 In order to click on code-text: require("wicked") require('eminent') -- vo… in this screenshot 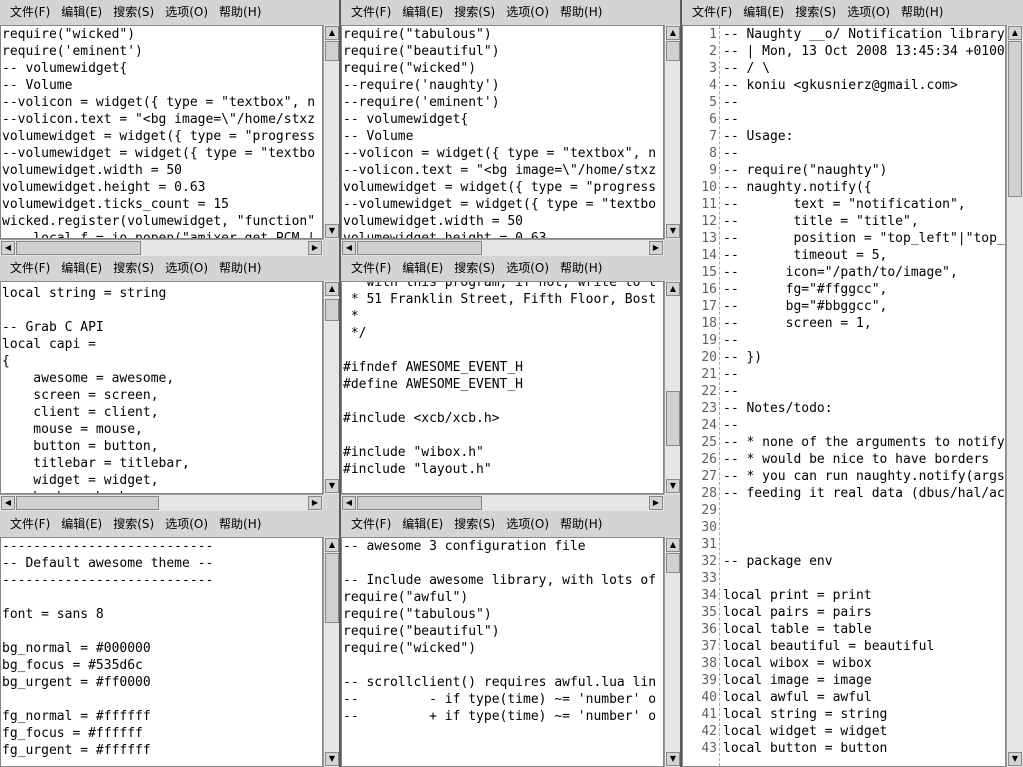, I will do `click(161, 132)`.